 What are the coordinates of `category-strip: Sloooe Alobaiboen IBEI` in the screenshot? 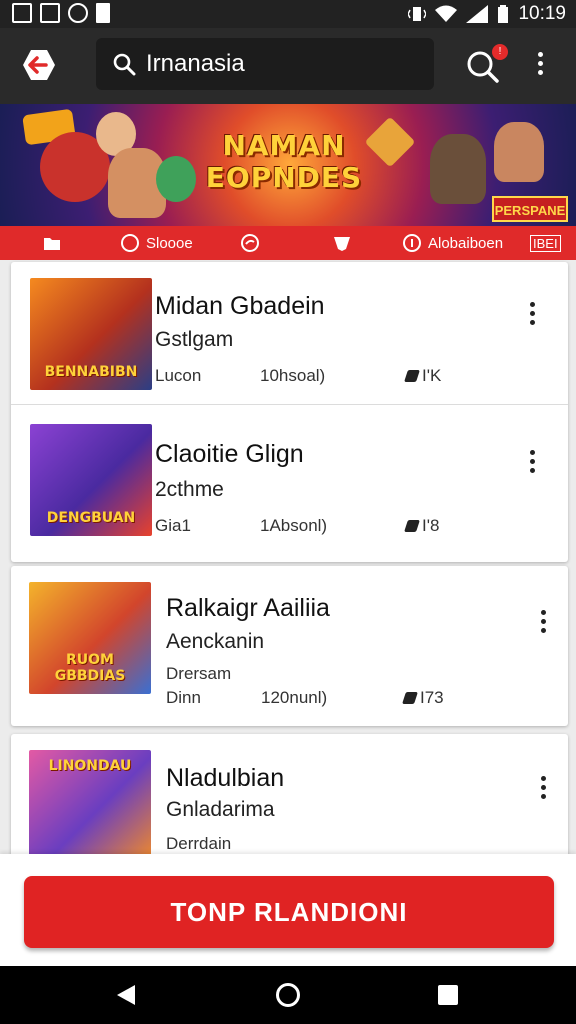 It's located at (288, 243).